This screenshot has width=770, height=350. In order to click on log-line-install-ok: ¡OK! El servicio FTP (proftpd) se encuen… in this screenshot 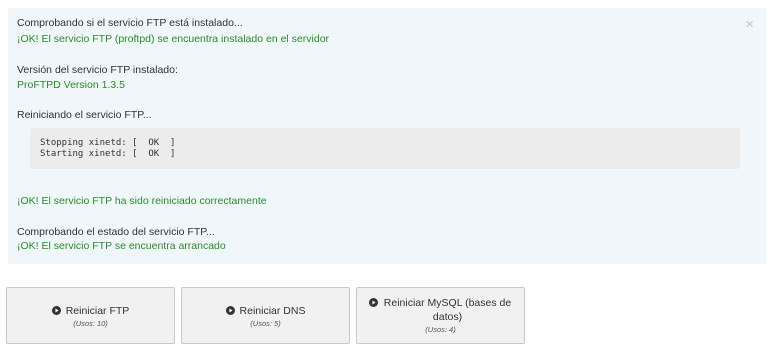, I will do `click(173, 39)`.